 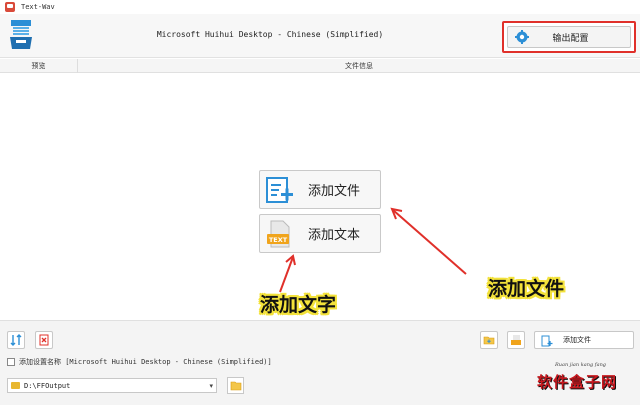 I want to click on list-header: 预览 文件信息, so click(x=320, y=66).